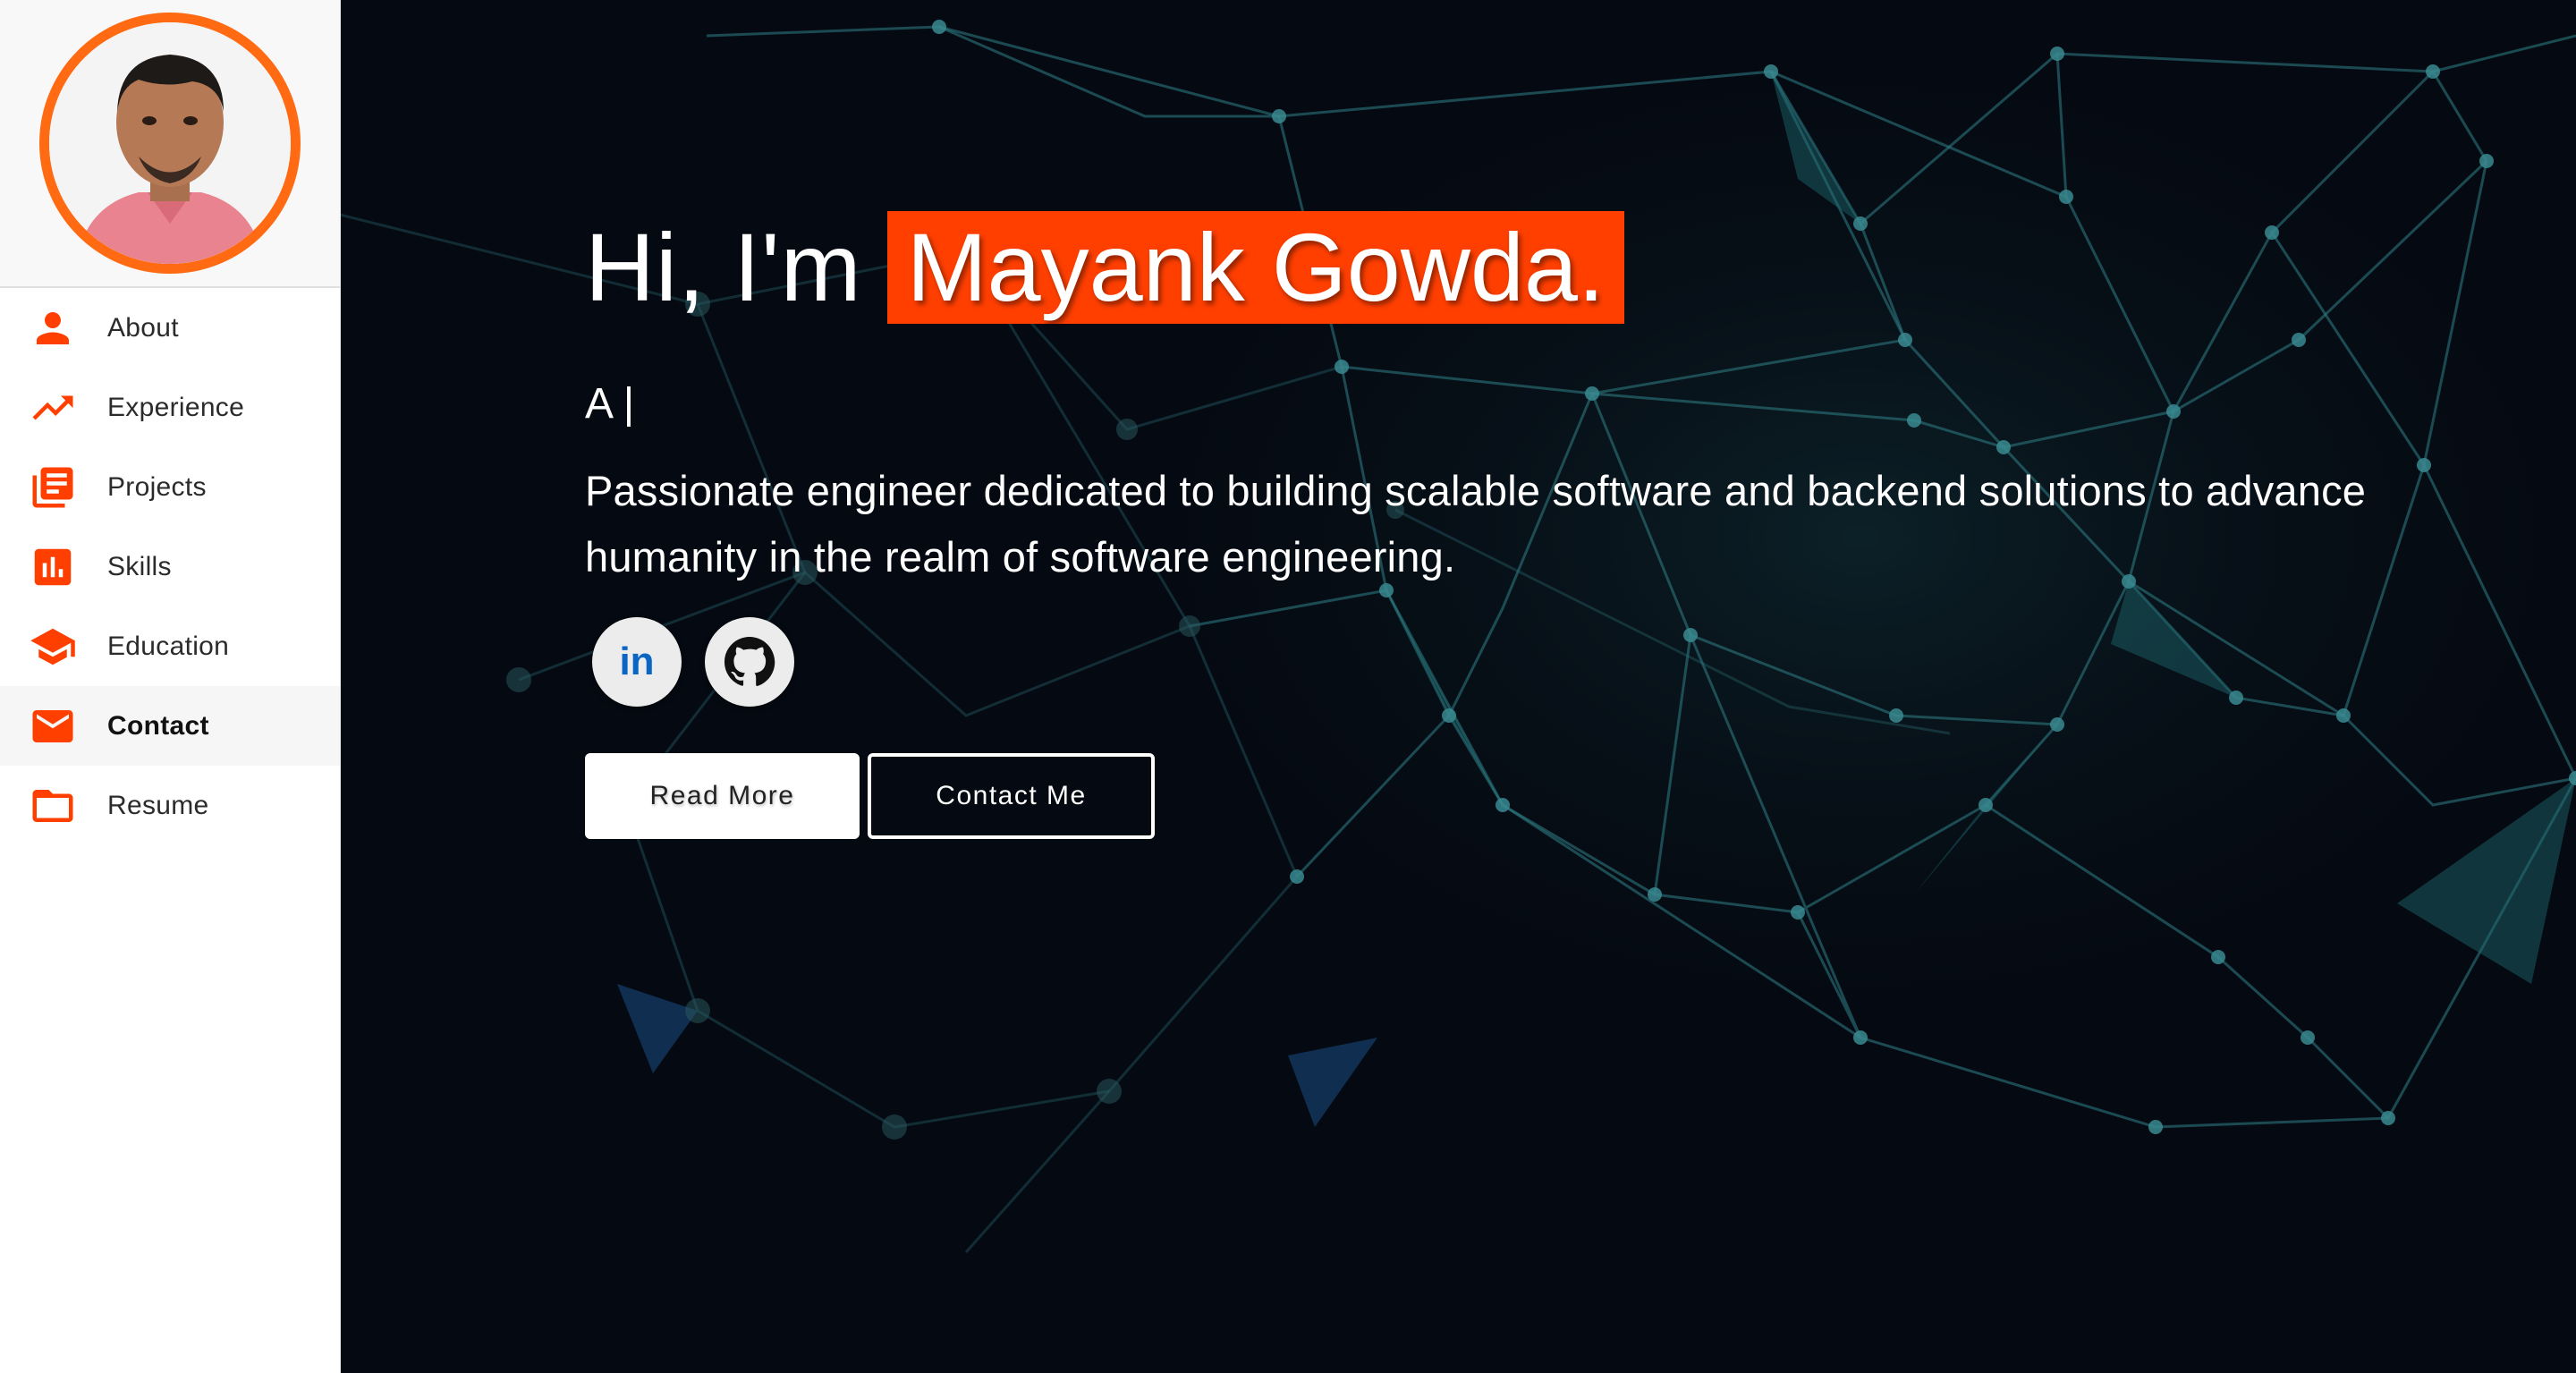 The height and width of the screenshot is (1373, 2576). Describe the element at coordinates (1011, 796) in the screenshot. I see `contact-me-button: Contact Me` at that location.